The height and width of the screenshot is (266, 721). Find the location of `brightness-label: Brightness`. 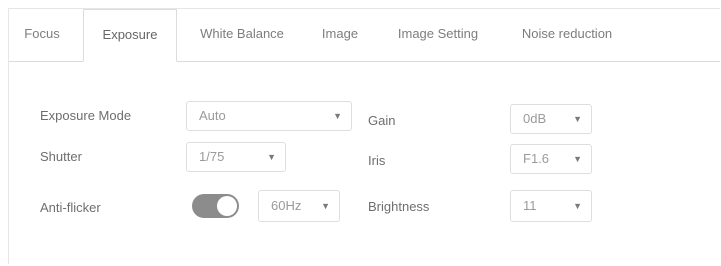

brightness-label: Brightness is located at coordinates (399, 206).